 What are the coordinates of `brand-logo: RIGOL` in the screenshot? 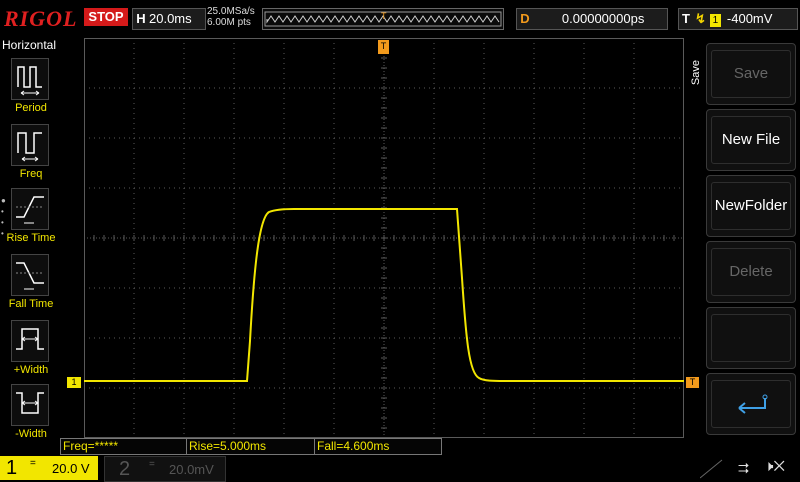 It's located at (41, 18).